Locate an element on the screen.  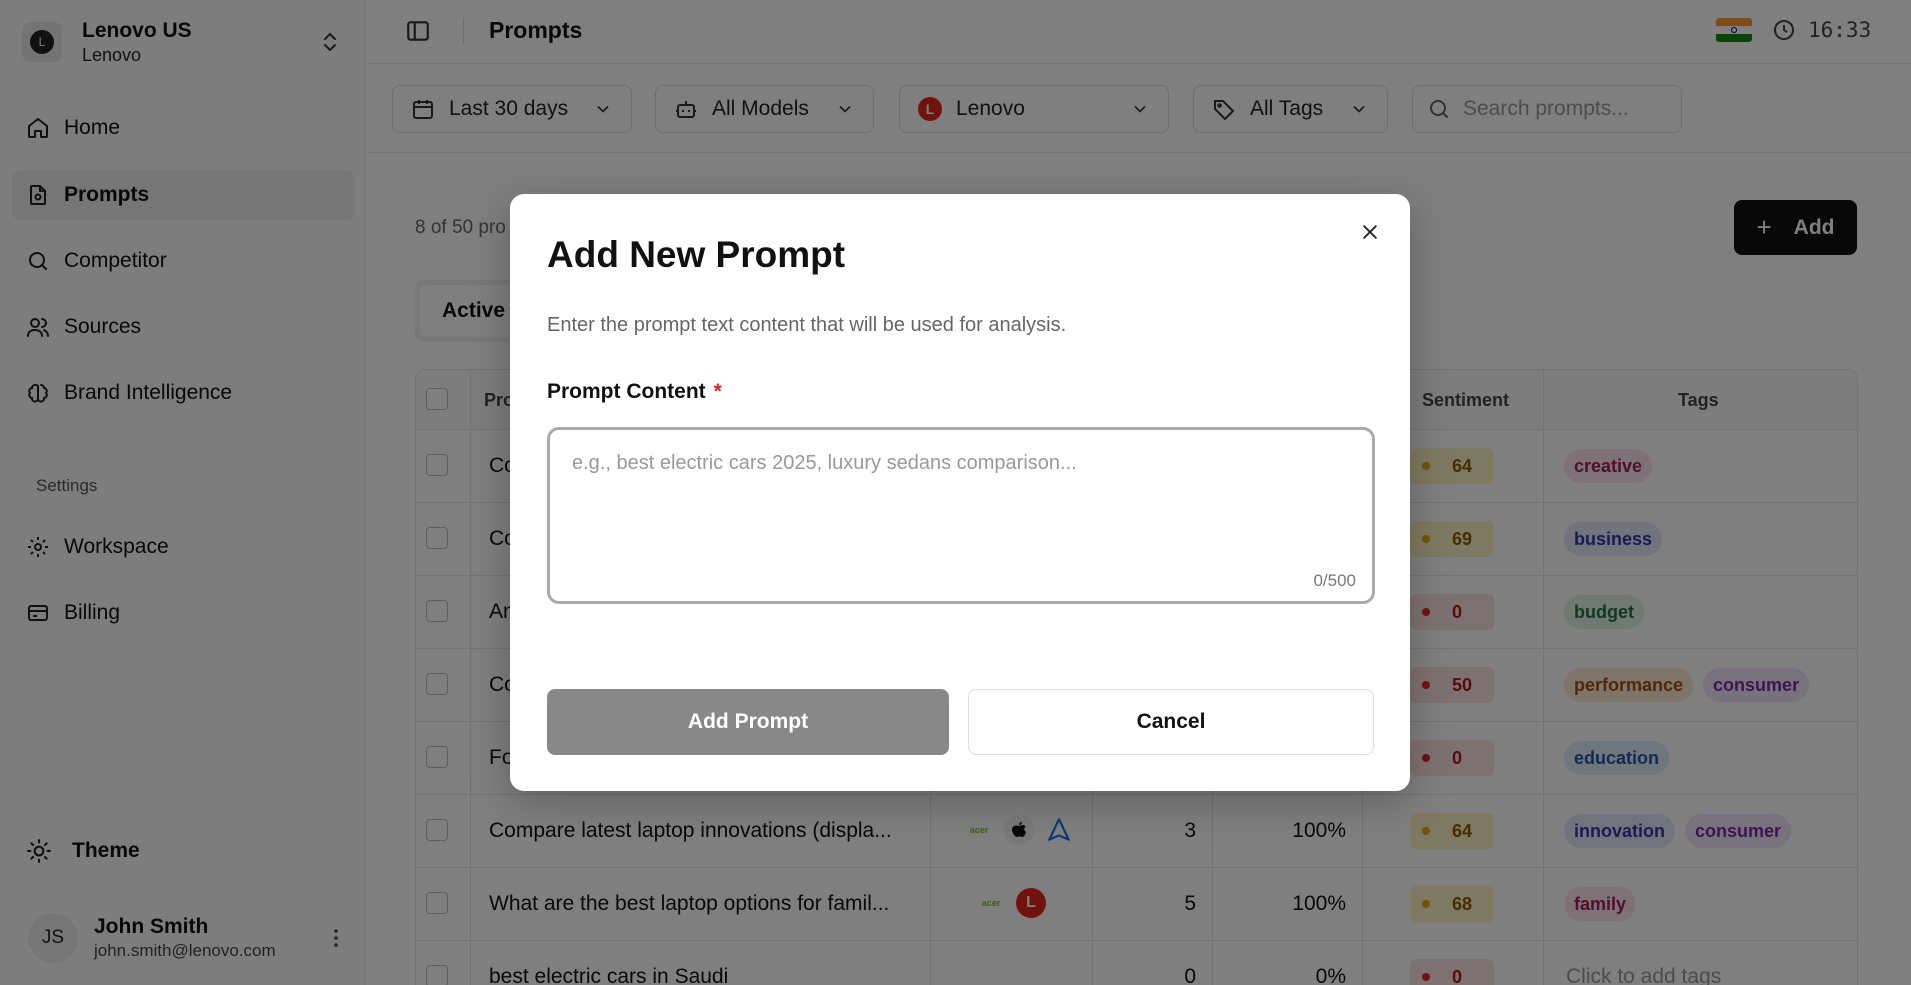
cancel-button: Cancel is located at coordinates (1171, 722).